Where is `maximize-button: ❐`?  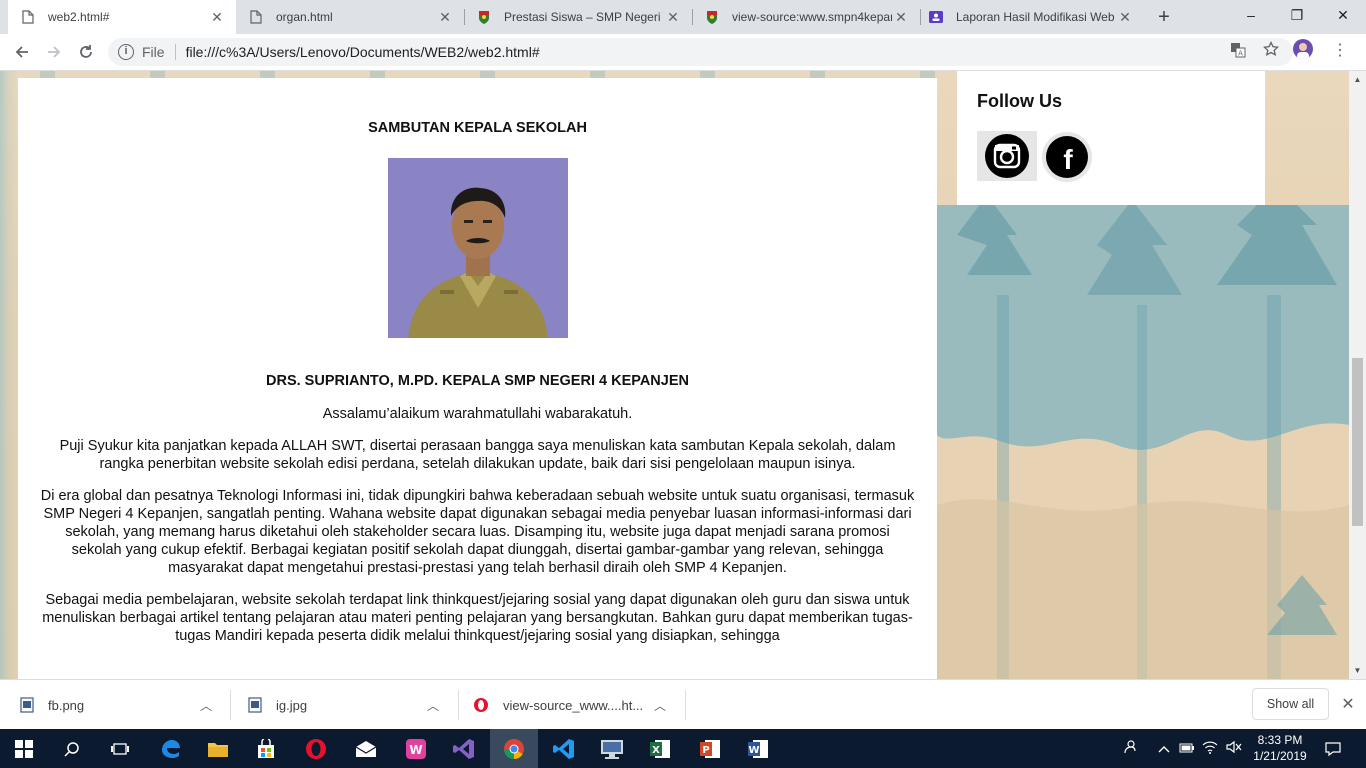
maximize-button: ❐ is located at coordinates (1297, 15).